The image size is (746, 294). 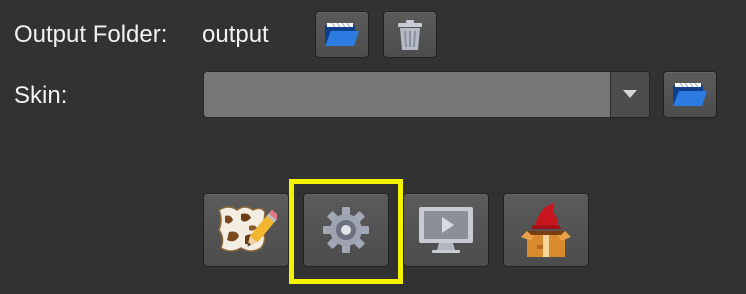 I want to click on skin-dropdown-button, so click(x=629, y=94).